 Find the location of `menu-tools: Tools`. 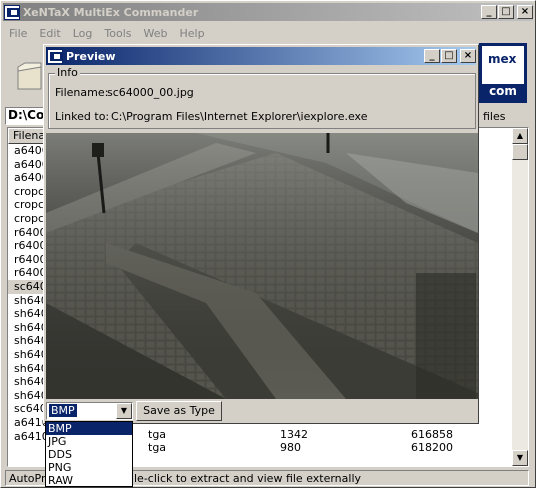

menu-tools: Tools is located at coordinates (117, 33).